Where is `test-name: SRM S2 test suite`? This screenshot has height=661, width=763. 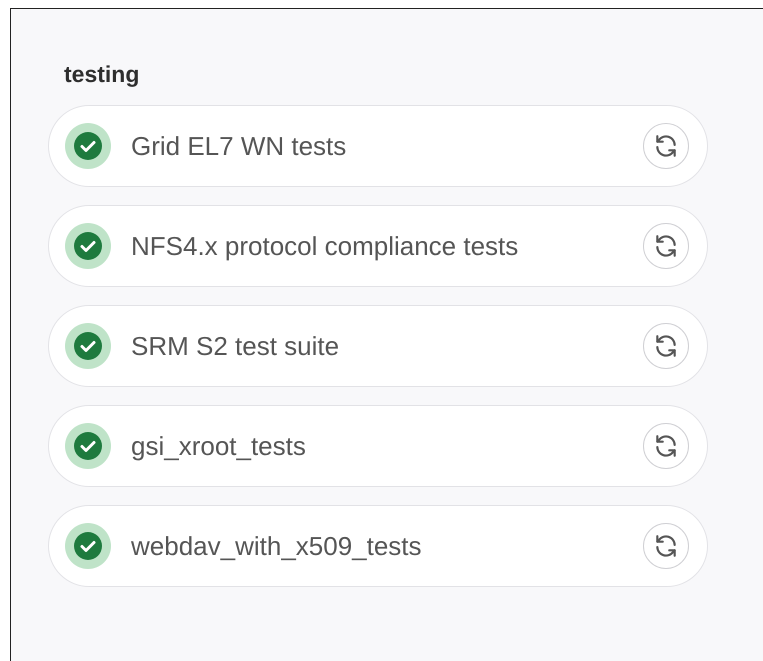
test-name: SRM S2 test suite is located at coordinates (235, 346).